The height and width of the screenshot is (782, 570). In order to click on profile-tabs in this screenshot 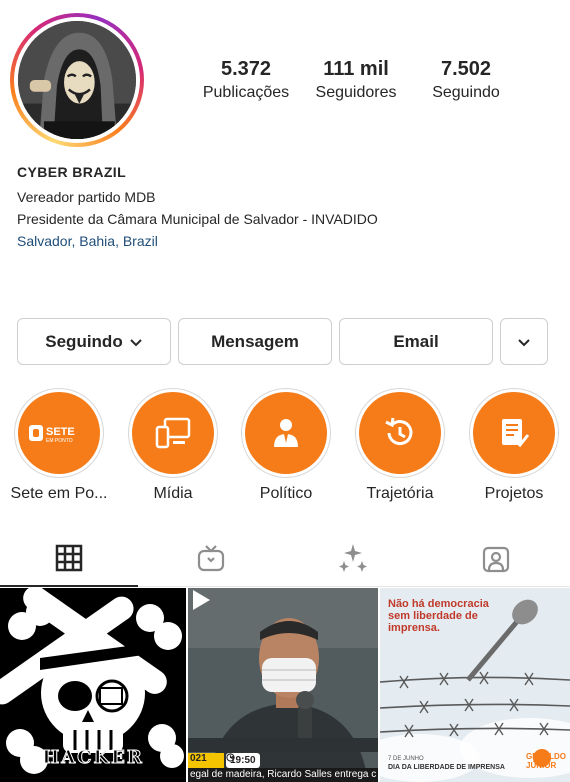, I will do `click(285, 558)`.